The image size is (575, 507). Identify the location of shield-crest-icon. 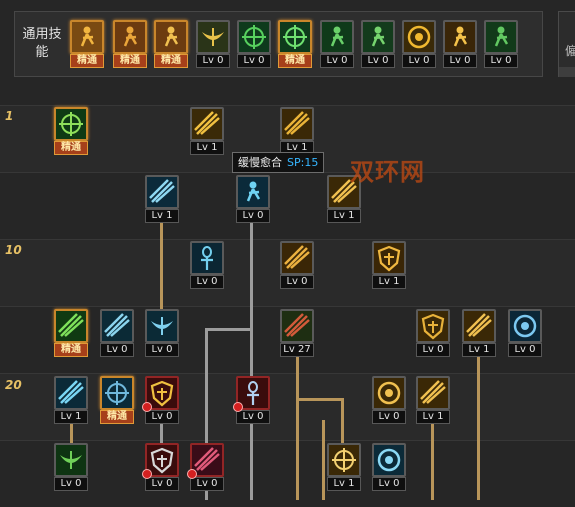
(389, 258).